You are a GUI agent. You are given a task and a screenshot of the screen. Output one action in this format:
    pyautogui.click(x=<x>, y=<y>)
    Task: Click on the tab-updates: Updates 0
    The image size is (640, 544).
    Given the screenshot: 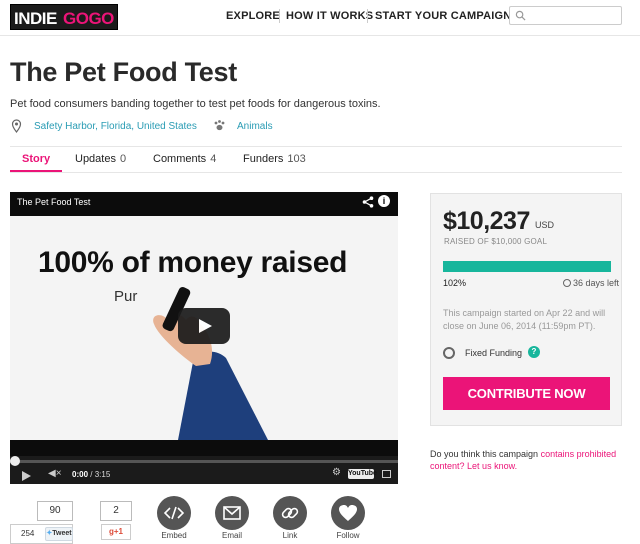 What is the action you would take?
    pyautogui.click(x=100, y=159)
    